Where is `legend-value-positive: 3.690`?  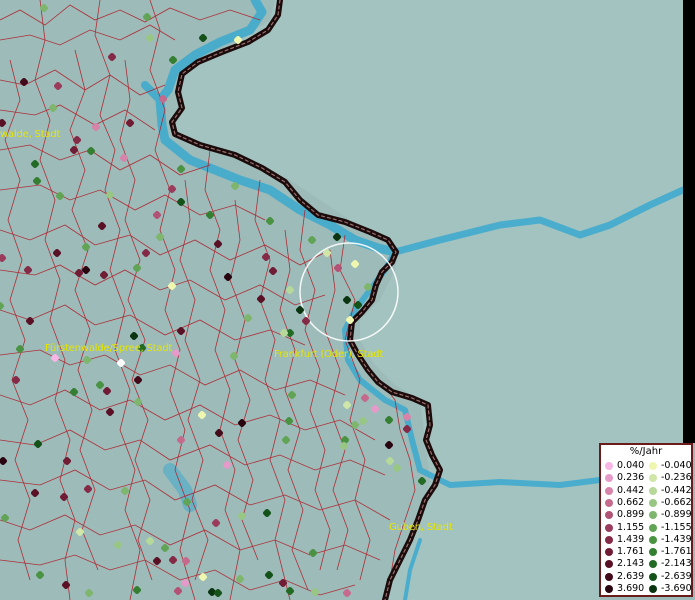
legend-value-positive: 3.690 is located at coordinates (631, 588).